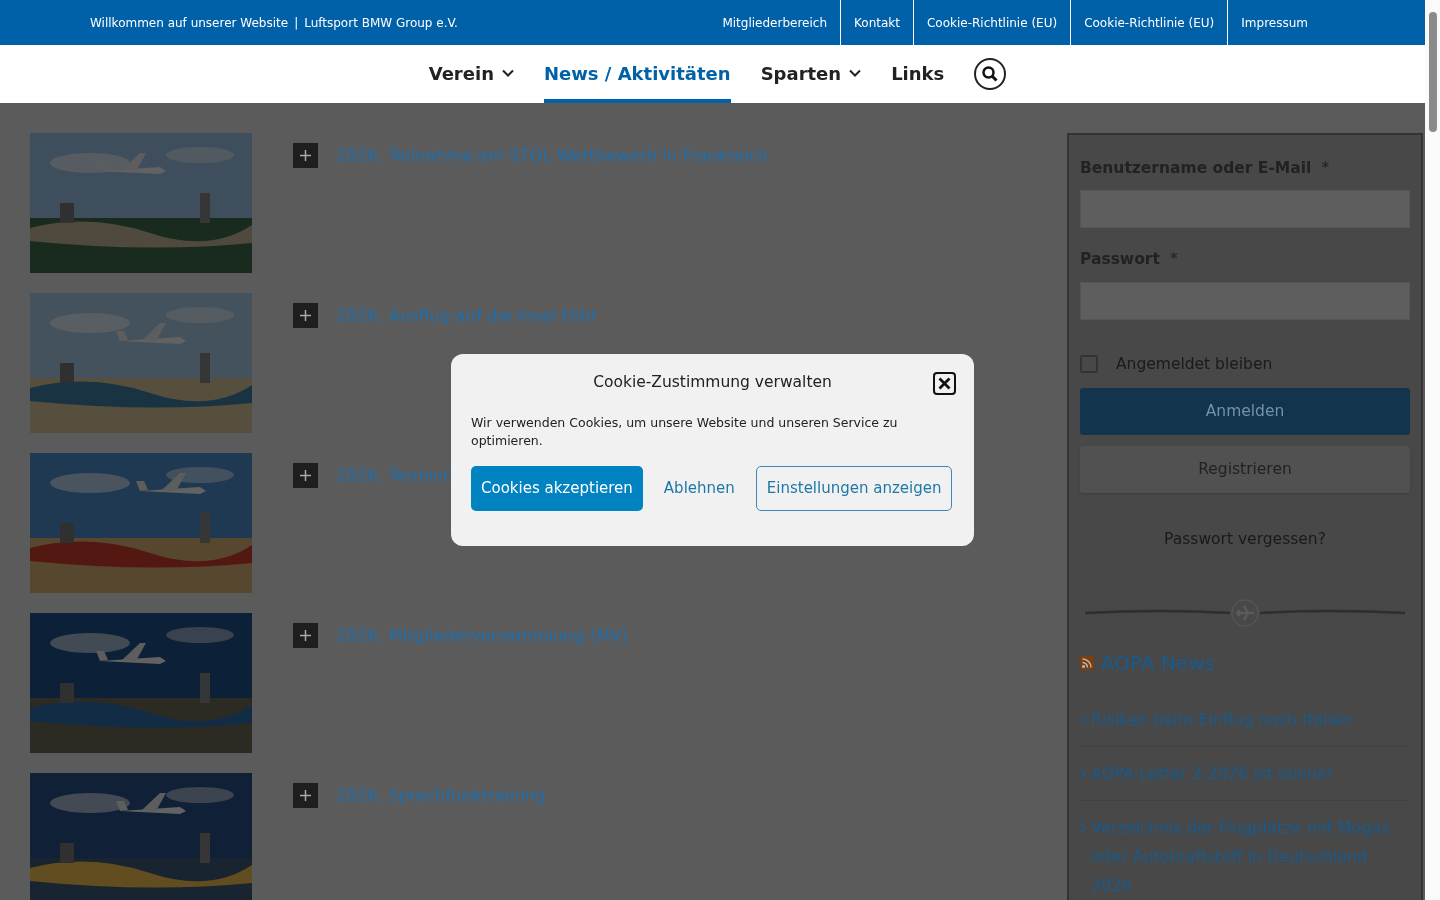 The width and height of the screenshot is (1440, 900). Describe the element at coordinates (1432, 450) in the screenshot. I see `scrollbar` at that location.